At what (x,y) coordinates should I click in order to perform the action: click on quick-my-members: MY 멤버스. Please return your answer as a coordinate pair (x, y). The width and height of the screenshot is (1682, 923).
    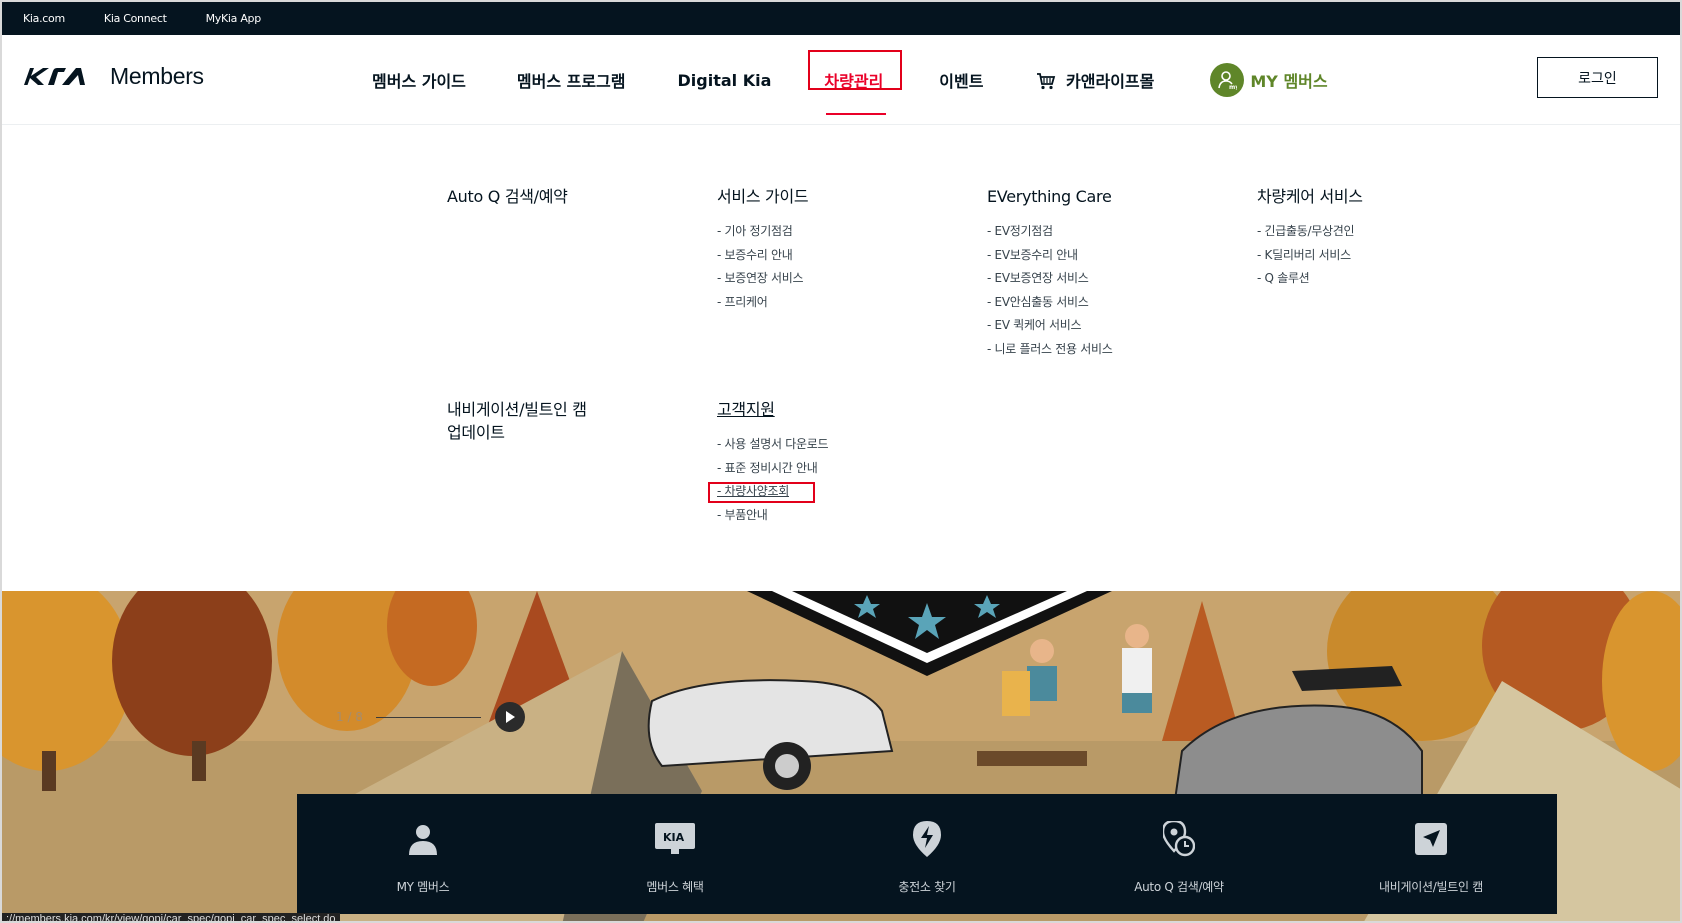
    Looking at the image, I should click on (423, 854).